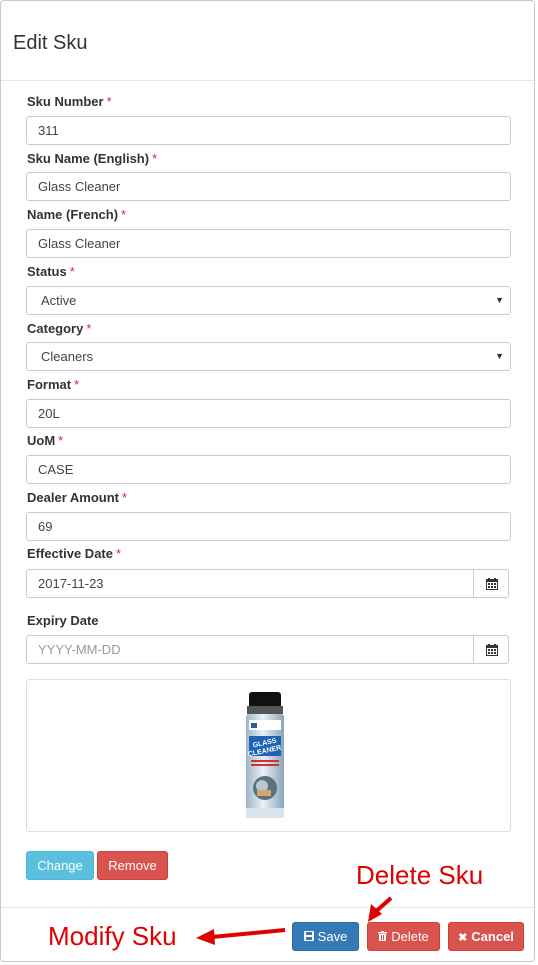 The height and width of the screenshot is (965, 538). Describe the element at coordinates (69, 101) in the screenshot. I see `sku-number-label: Sku Number *` at that location.